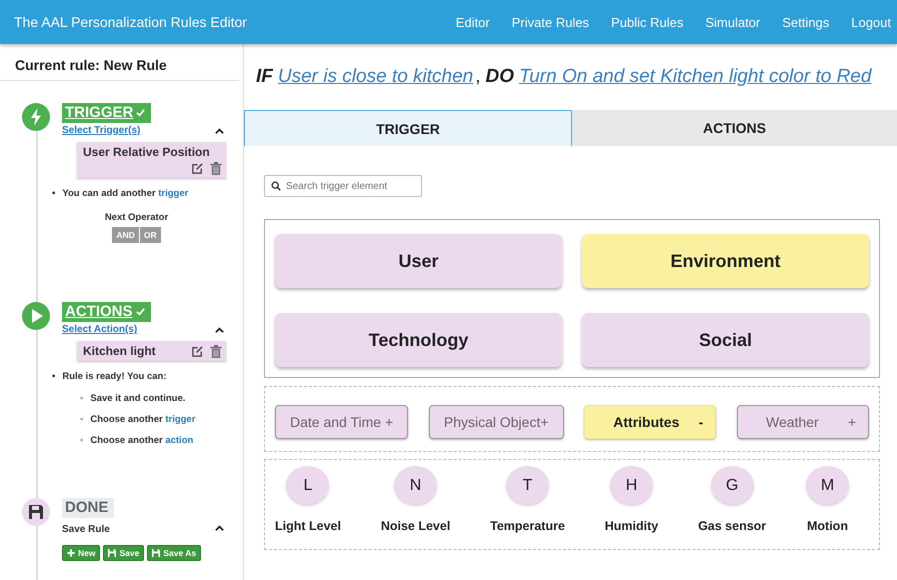 The height and width of the screenshot is (580, 897). Describe the element at coordinates (114, 377) in the screenshot. I see `note-text: Rule is ready! You can:` at that location.